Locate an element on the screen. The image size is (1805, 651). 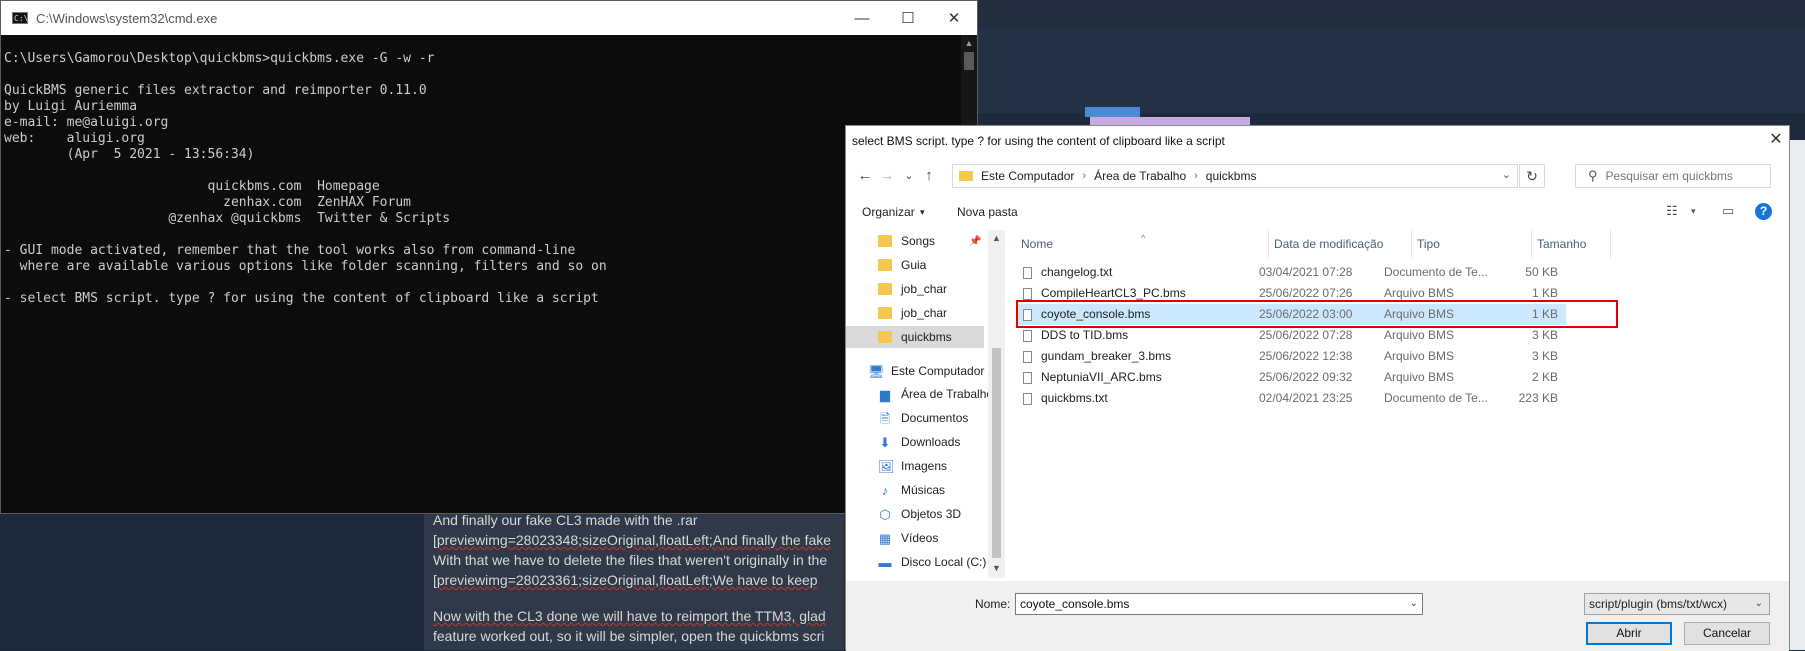
refresh-icon: ↻ is located at coordinates (1532, 176).